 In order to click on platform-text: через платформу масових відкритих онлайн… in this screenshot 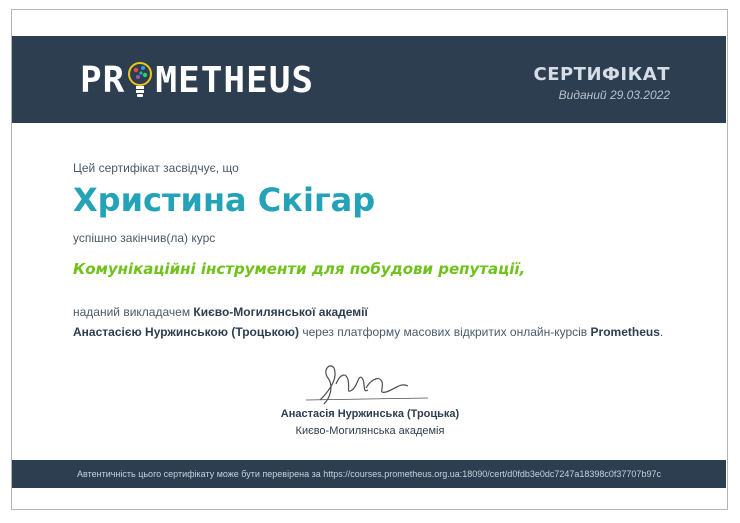, I will do `click(445, 332)`.